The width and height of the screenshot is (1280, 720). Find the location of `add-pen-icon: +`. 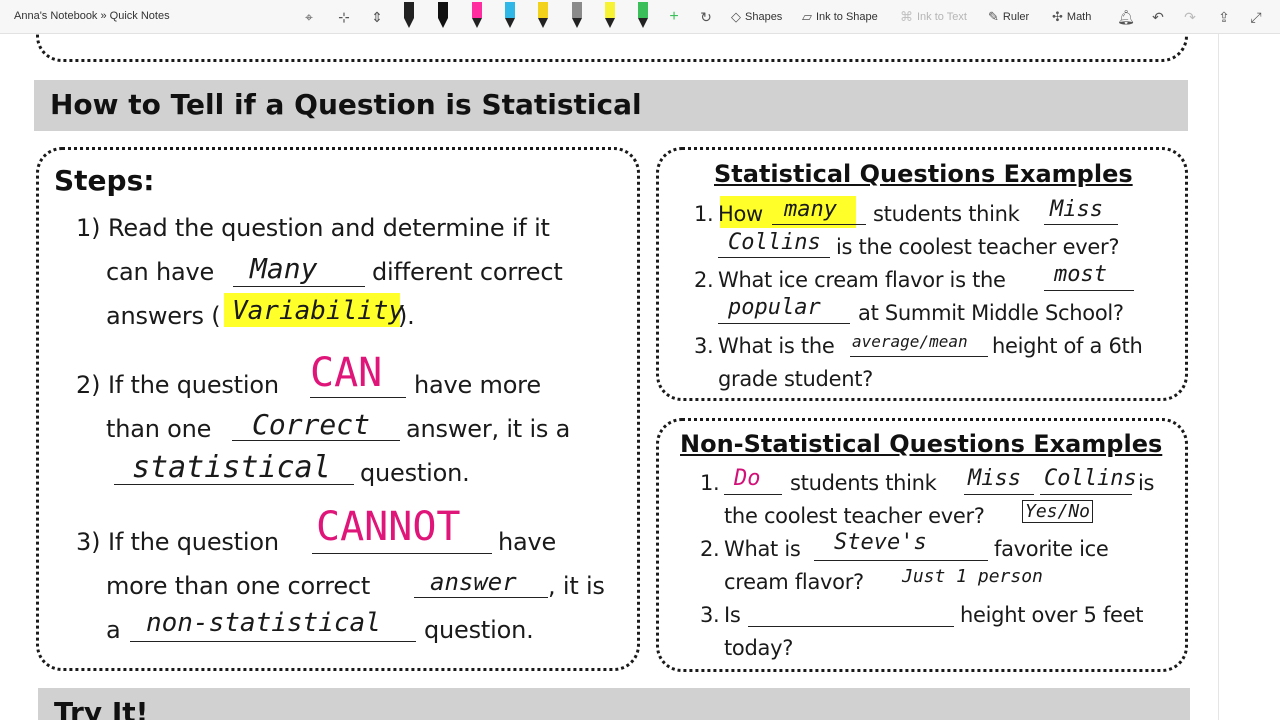

add-pen-icon: + is located at coordinates (674, 17).